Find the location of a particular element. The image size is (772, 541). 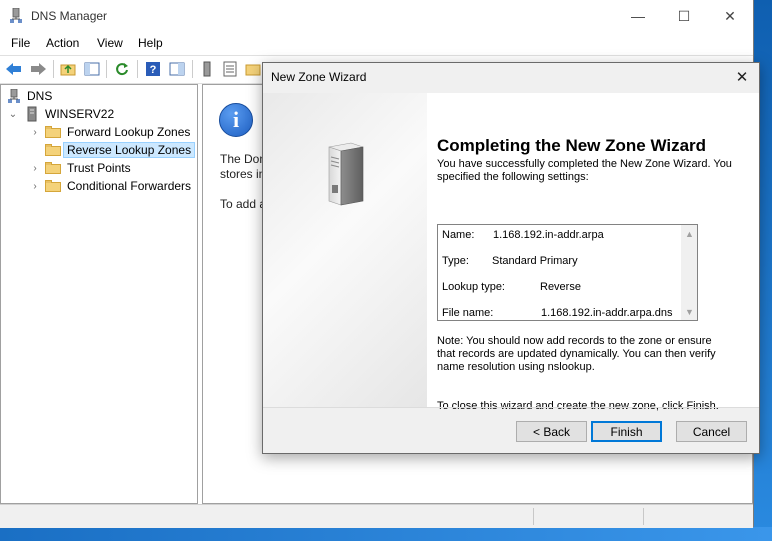

back-button: < Back is located at coordinates (551, 431).